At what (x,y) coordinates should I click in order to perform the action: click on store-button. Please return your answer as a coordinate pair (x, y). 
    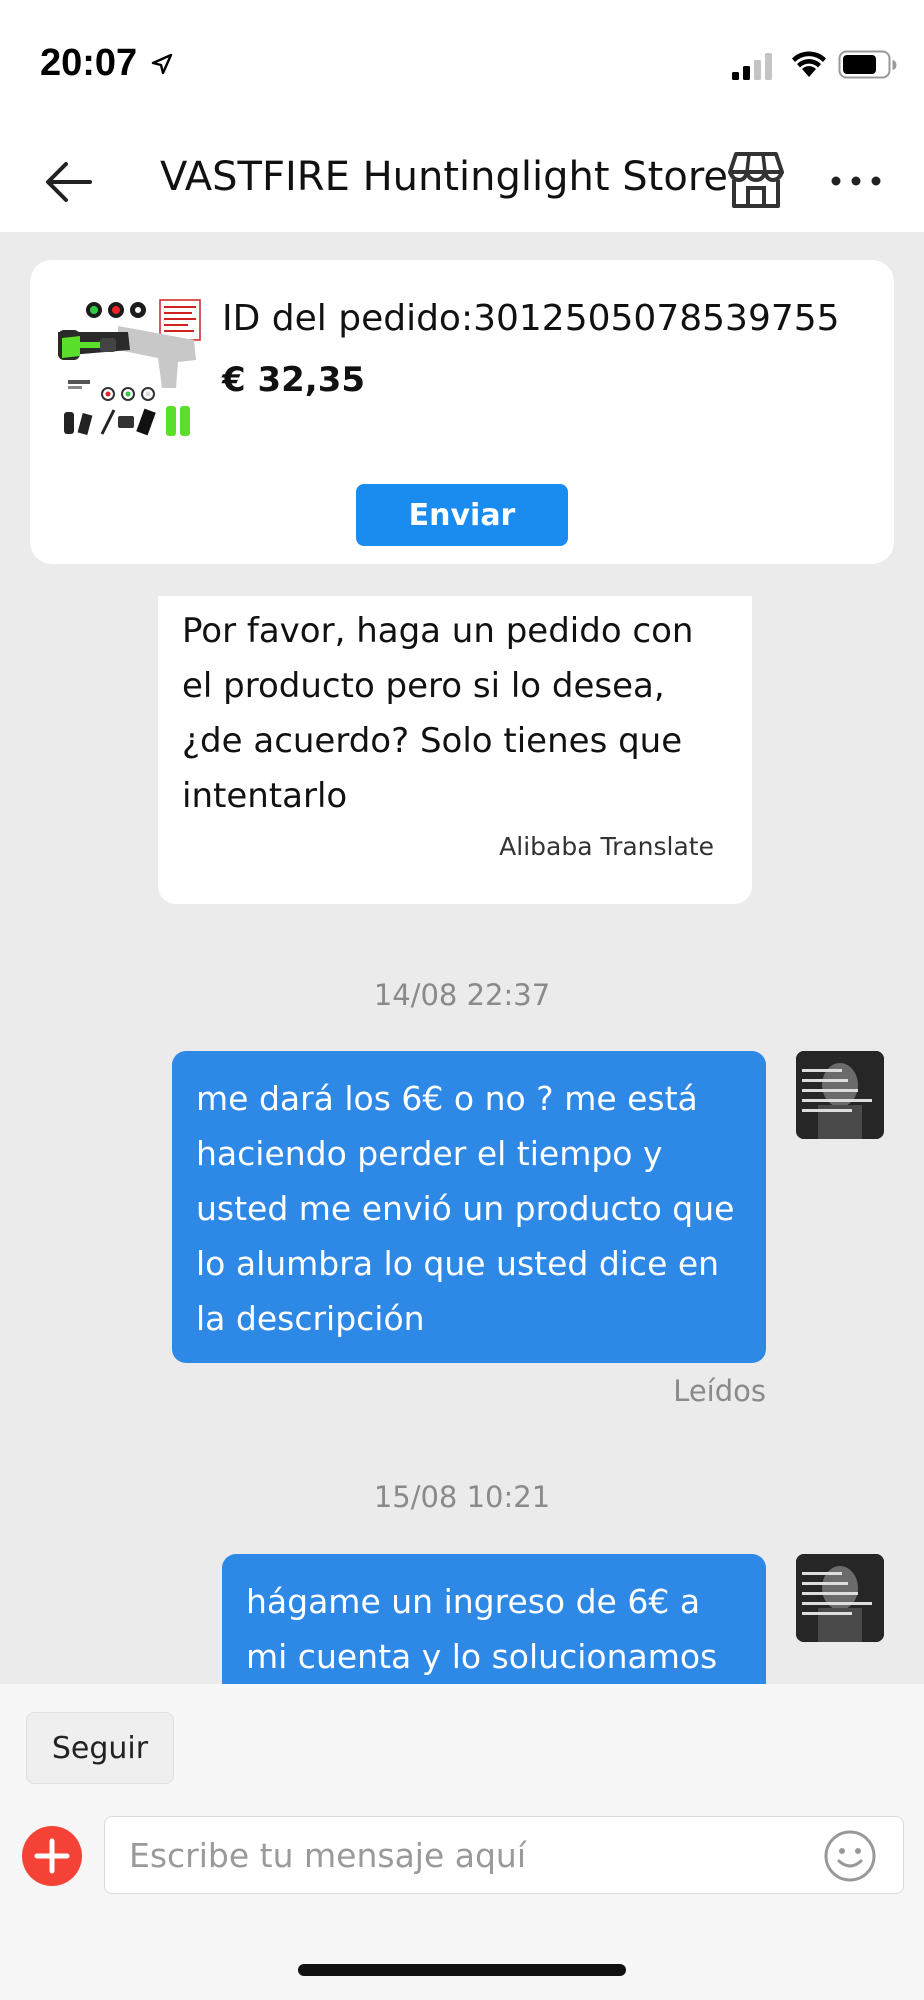
    Looking at the image, I should click on (756, 180).